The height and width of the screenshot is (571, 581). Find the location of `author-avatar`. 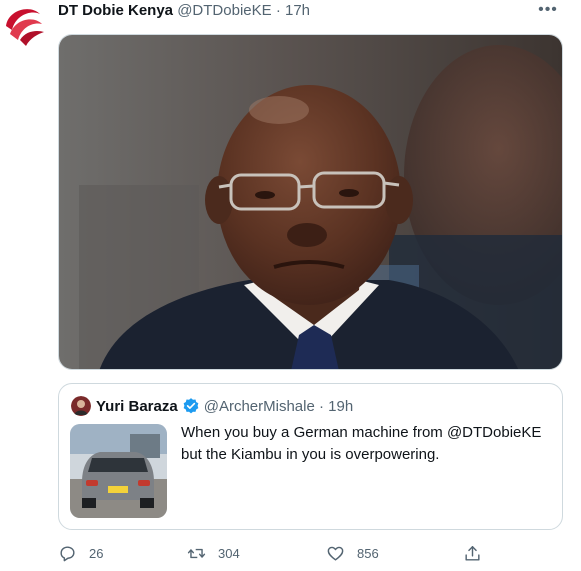

author-avatar is located at coordinates (23, 23).